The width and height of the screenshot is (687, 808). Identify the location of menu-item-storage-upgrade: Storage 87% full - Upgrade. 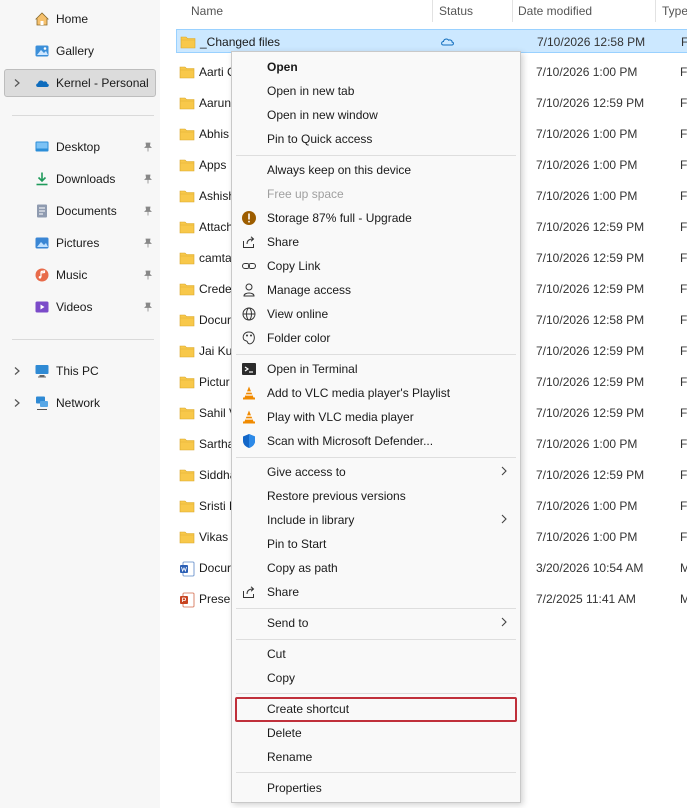
(376, 218).